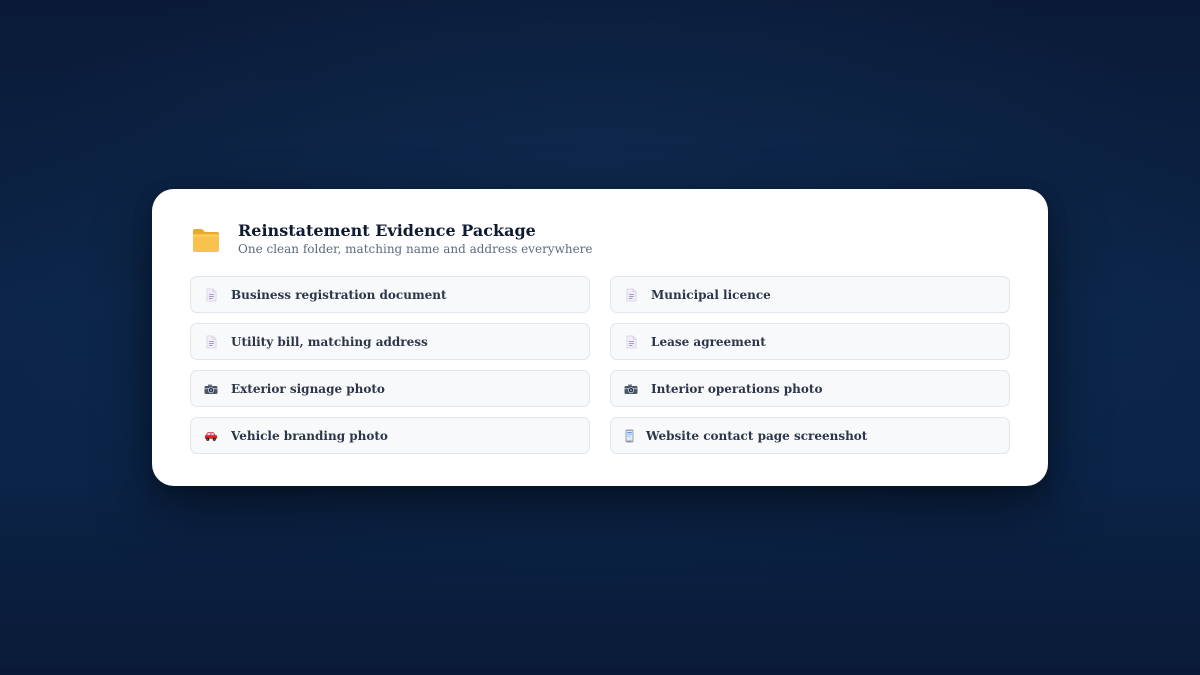 This screenshot has width=1200, height=675. I want to click on evidence-item-label: Vehicle branding photo, so click(309, 435).